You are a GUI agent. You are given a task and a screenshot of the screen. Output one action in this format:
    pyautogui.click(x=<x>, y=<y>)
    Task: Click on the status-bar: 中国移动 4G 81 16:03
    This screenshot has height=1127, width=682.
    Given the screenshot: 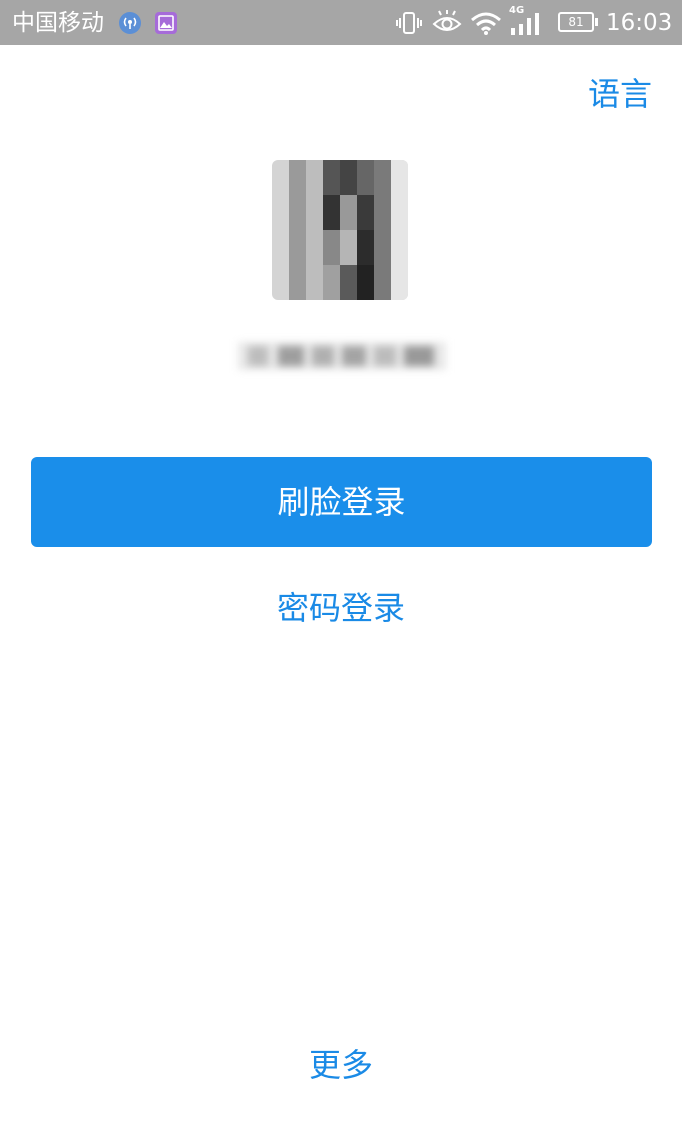 What is the action you would take?
    pyautogui.click(x=341, y=22)
    